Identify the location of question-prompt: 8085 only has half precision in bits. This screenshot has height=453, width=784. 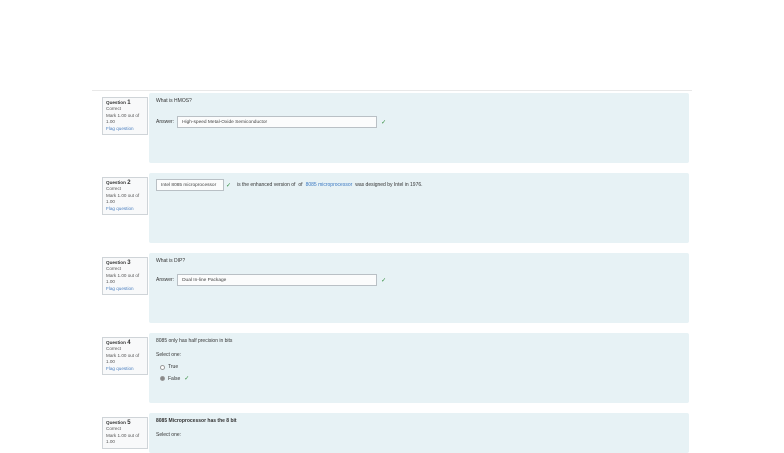
(194, 341).